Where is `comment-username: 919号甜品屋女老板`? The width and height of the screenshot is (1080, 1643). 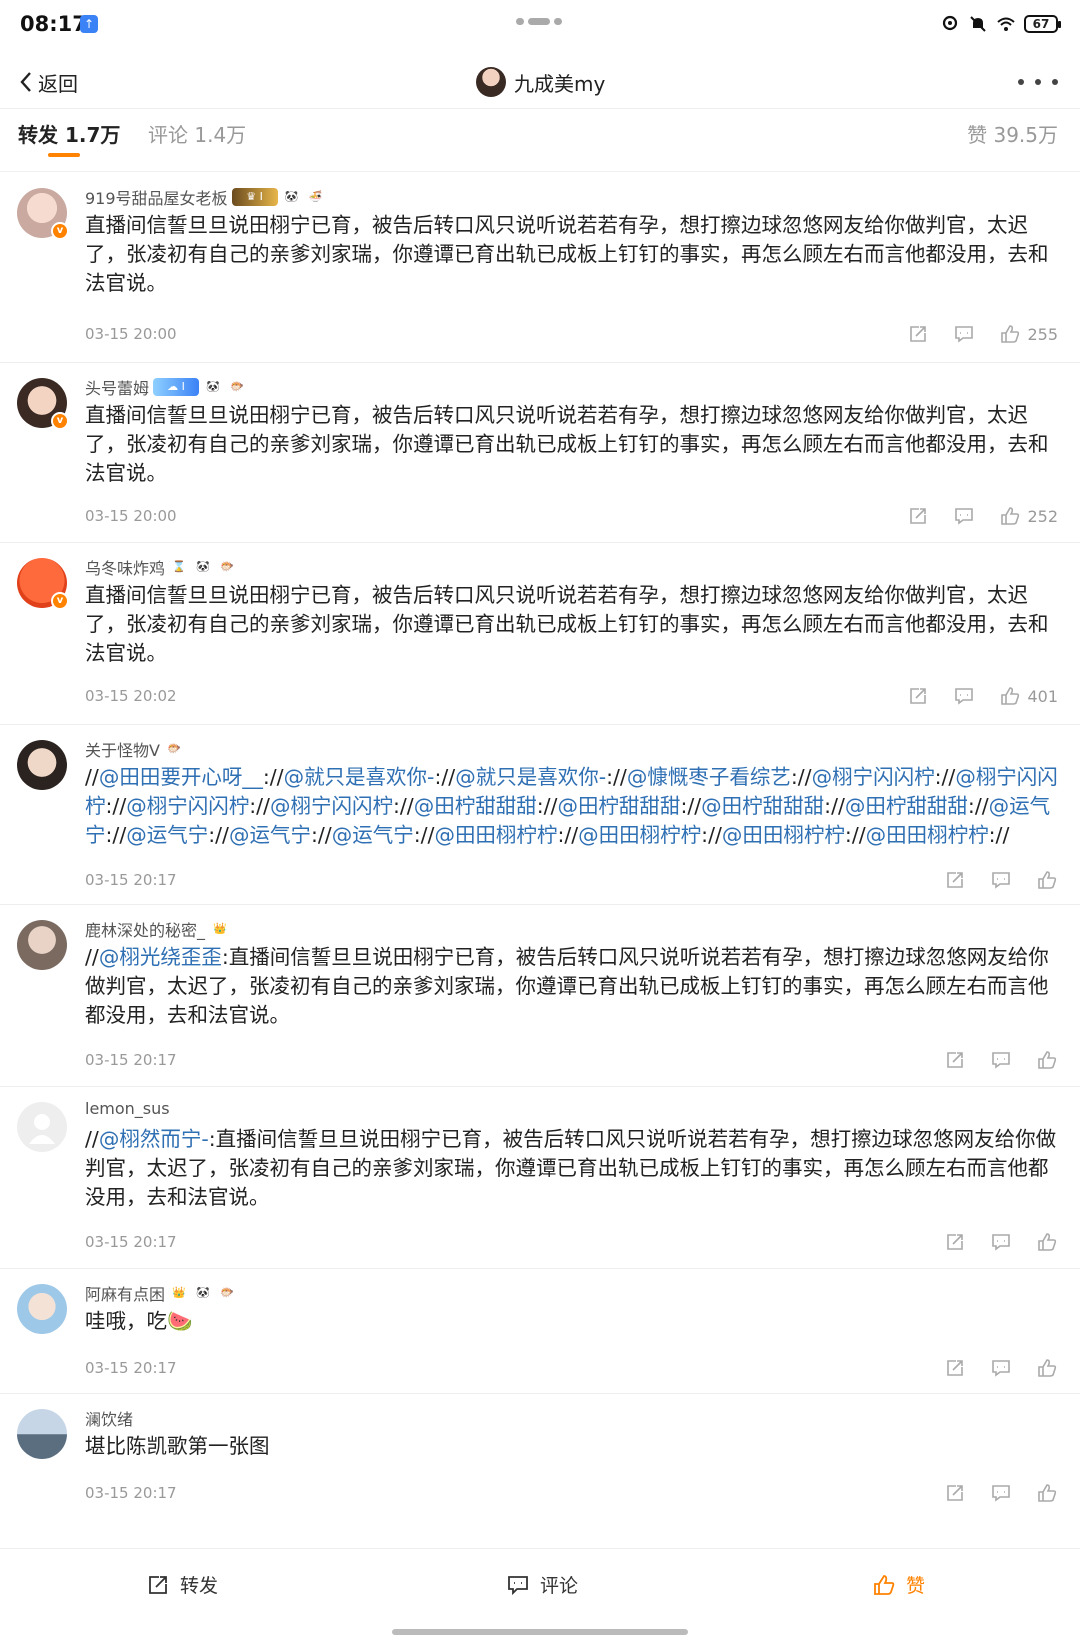
comment-username: 919号甜品屋女老板 is located at coordinates (156, 197).